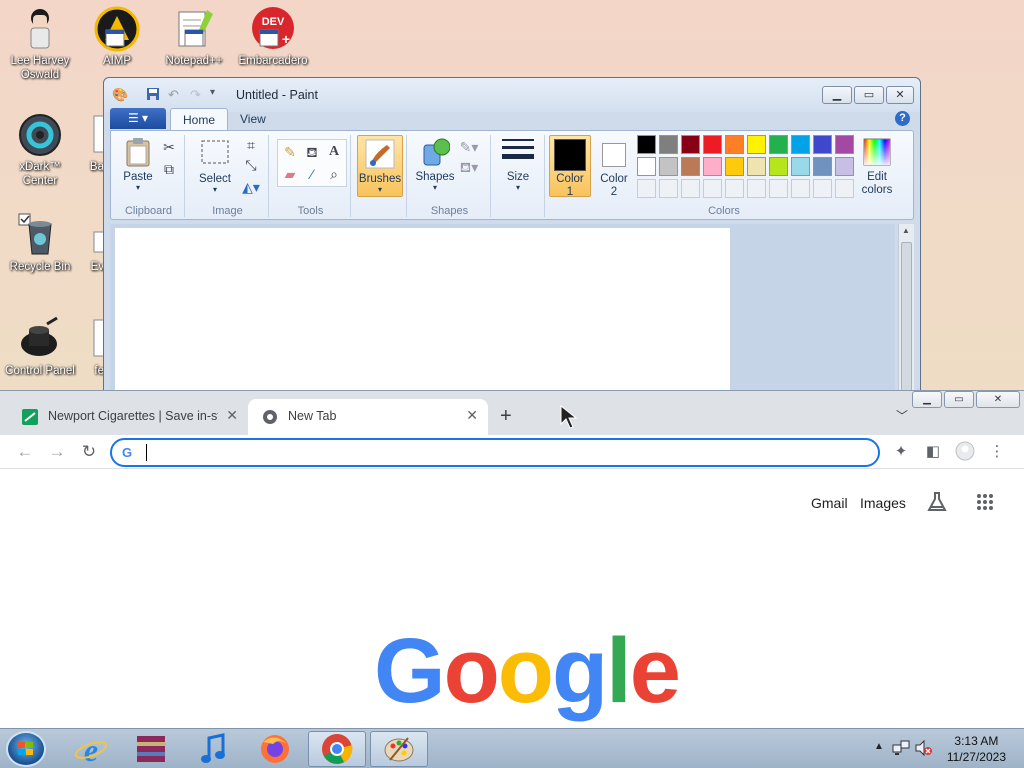 The image size is (1024, 768). Describe the element at coordinates (40, 150) in the screenshot. I see `desktop-icon-xdark-center: xDark™ Center` at that location.